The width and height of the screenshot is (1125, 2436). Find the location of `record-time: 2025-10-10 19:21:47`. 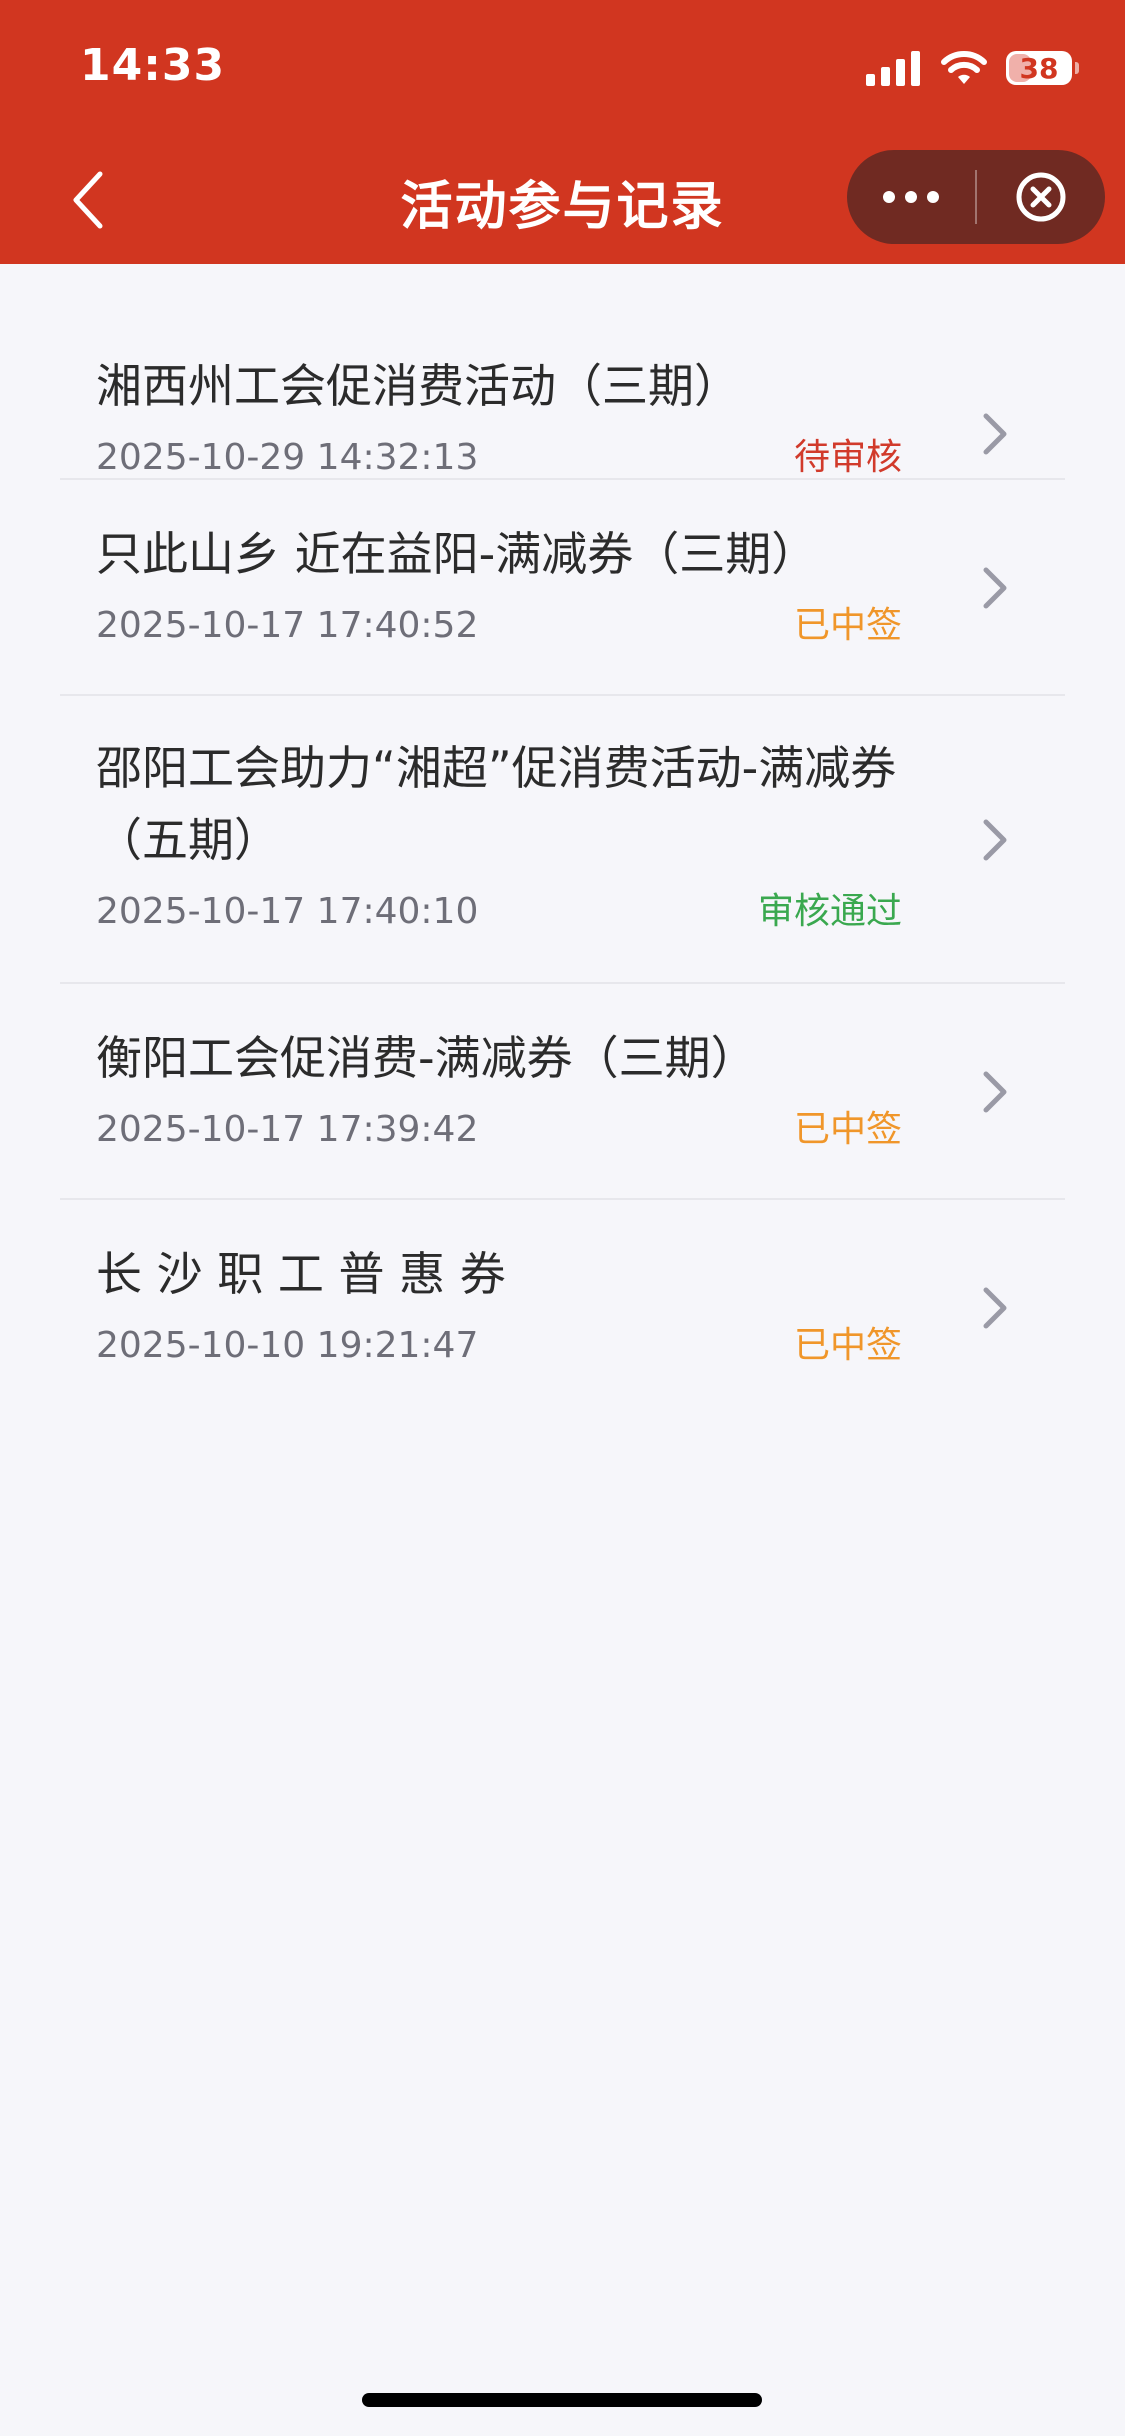

record-time: 2025-10-10 19:21:47 is located at coordinates (287, 1345).